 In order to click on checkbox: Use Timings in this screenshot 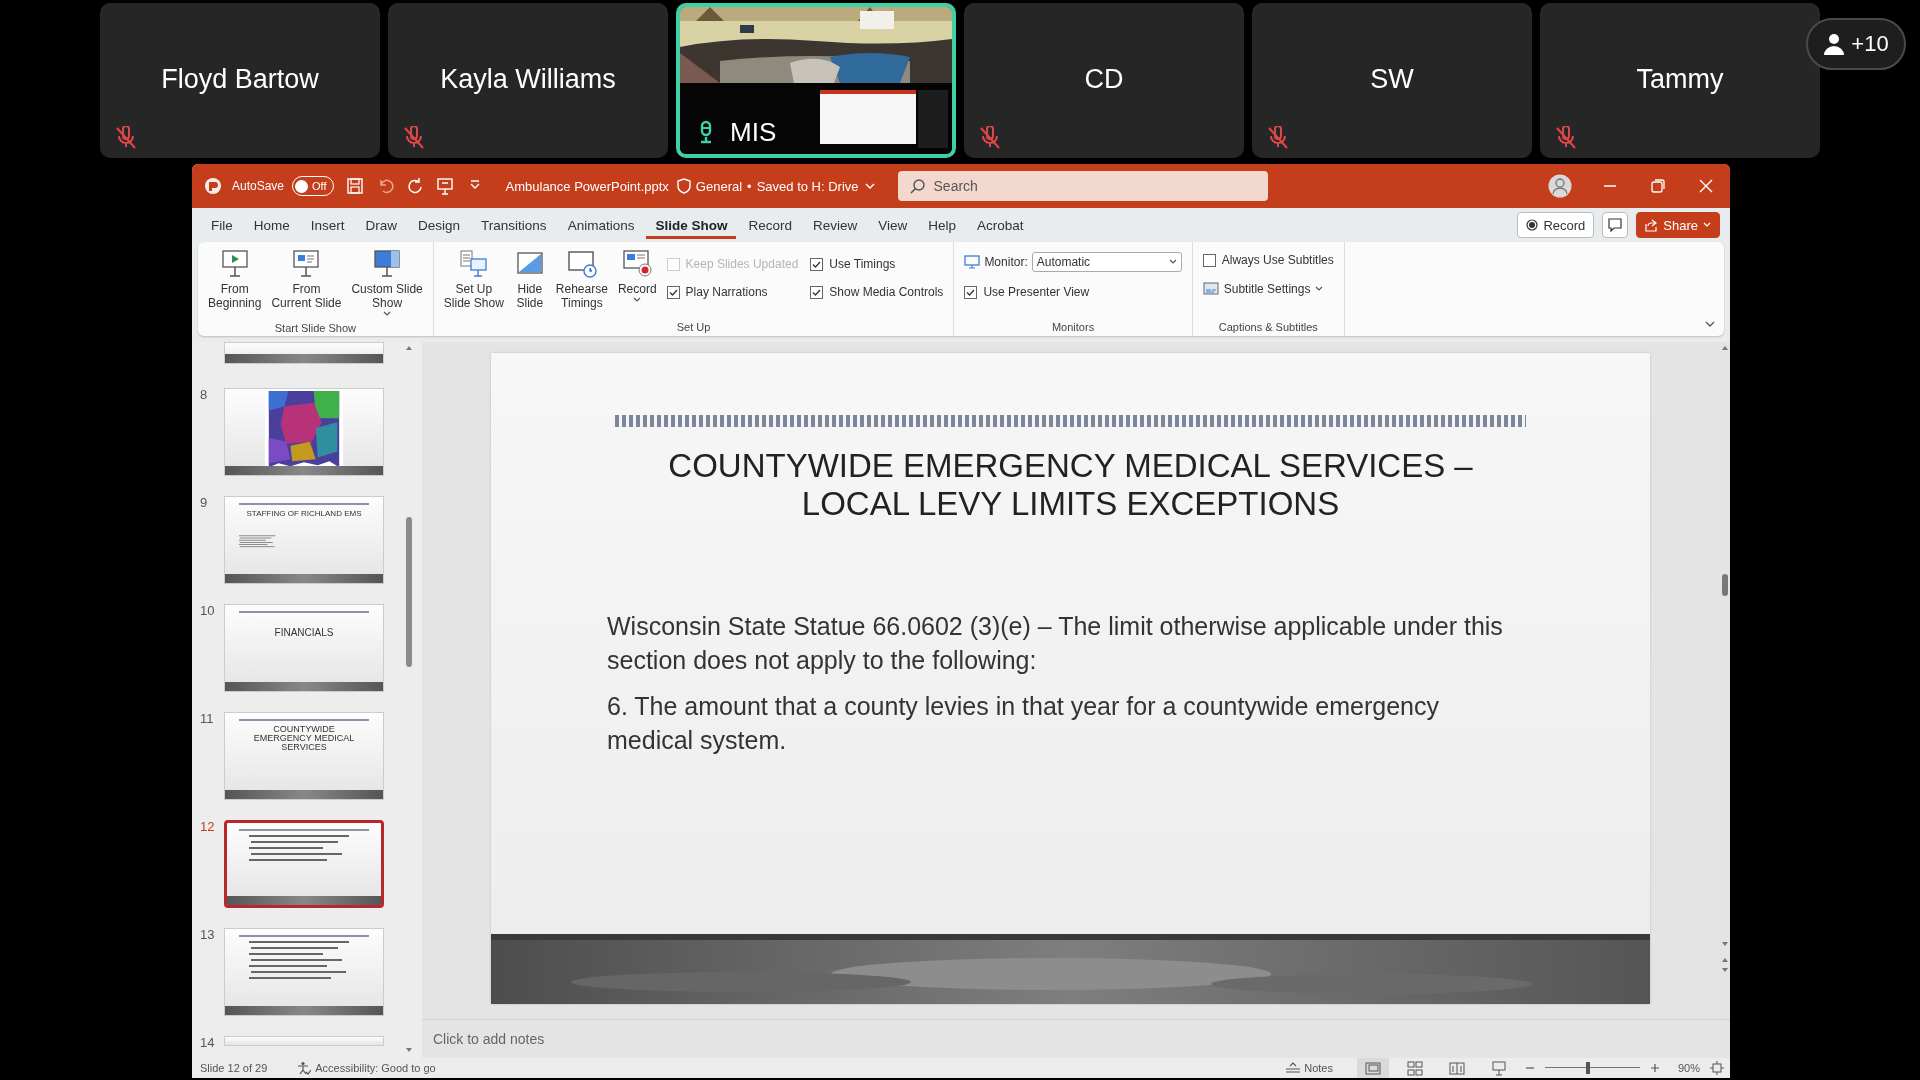, I will do `click(877, 264)`.